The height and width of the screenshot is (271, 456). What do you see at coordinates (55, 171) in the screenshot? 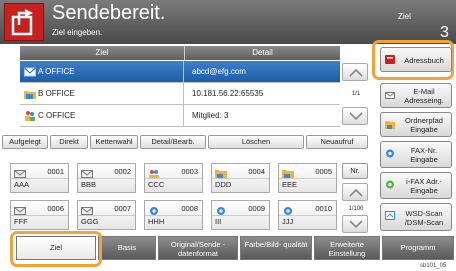
I see `one-touch-number: 0001` at bounding box center [55, 171].